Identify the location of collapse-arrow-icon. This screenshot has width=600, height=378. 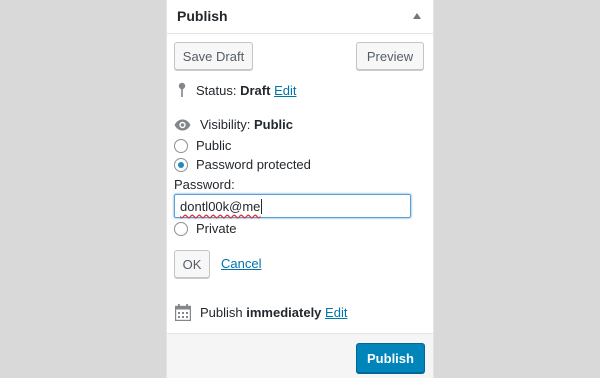
(417, 16).